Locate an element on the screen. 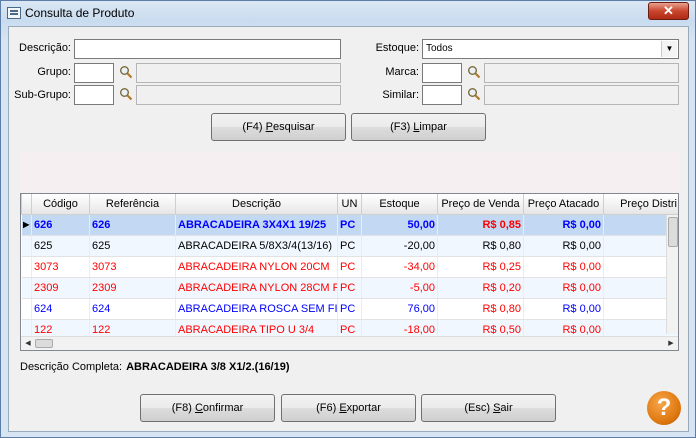 The width and height of the screenshot is (696, 438). estoque-select: Todos ▼ is located at coordinates (550, 49).